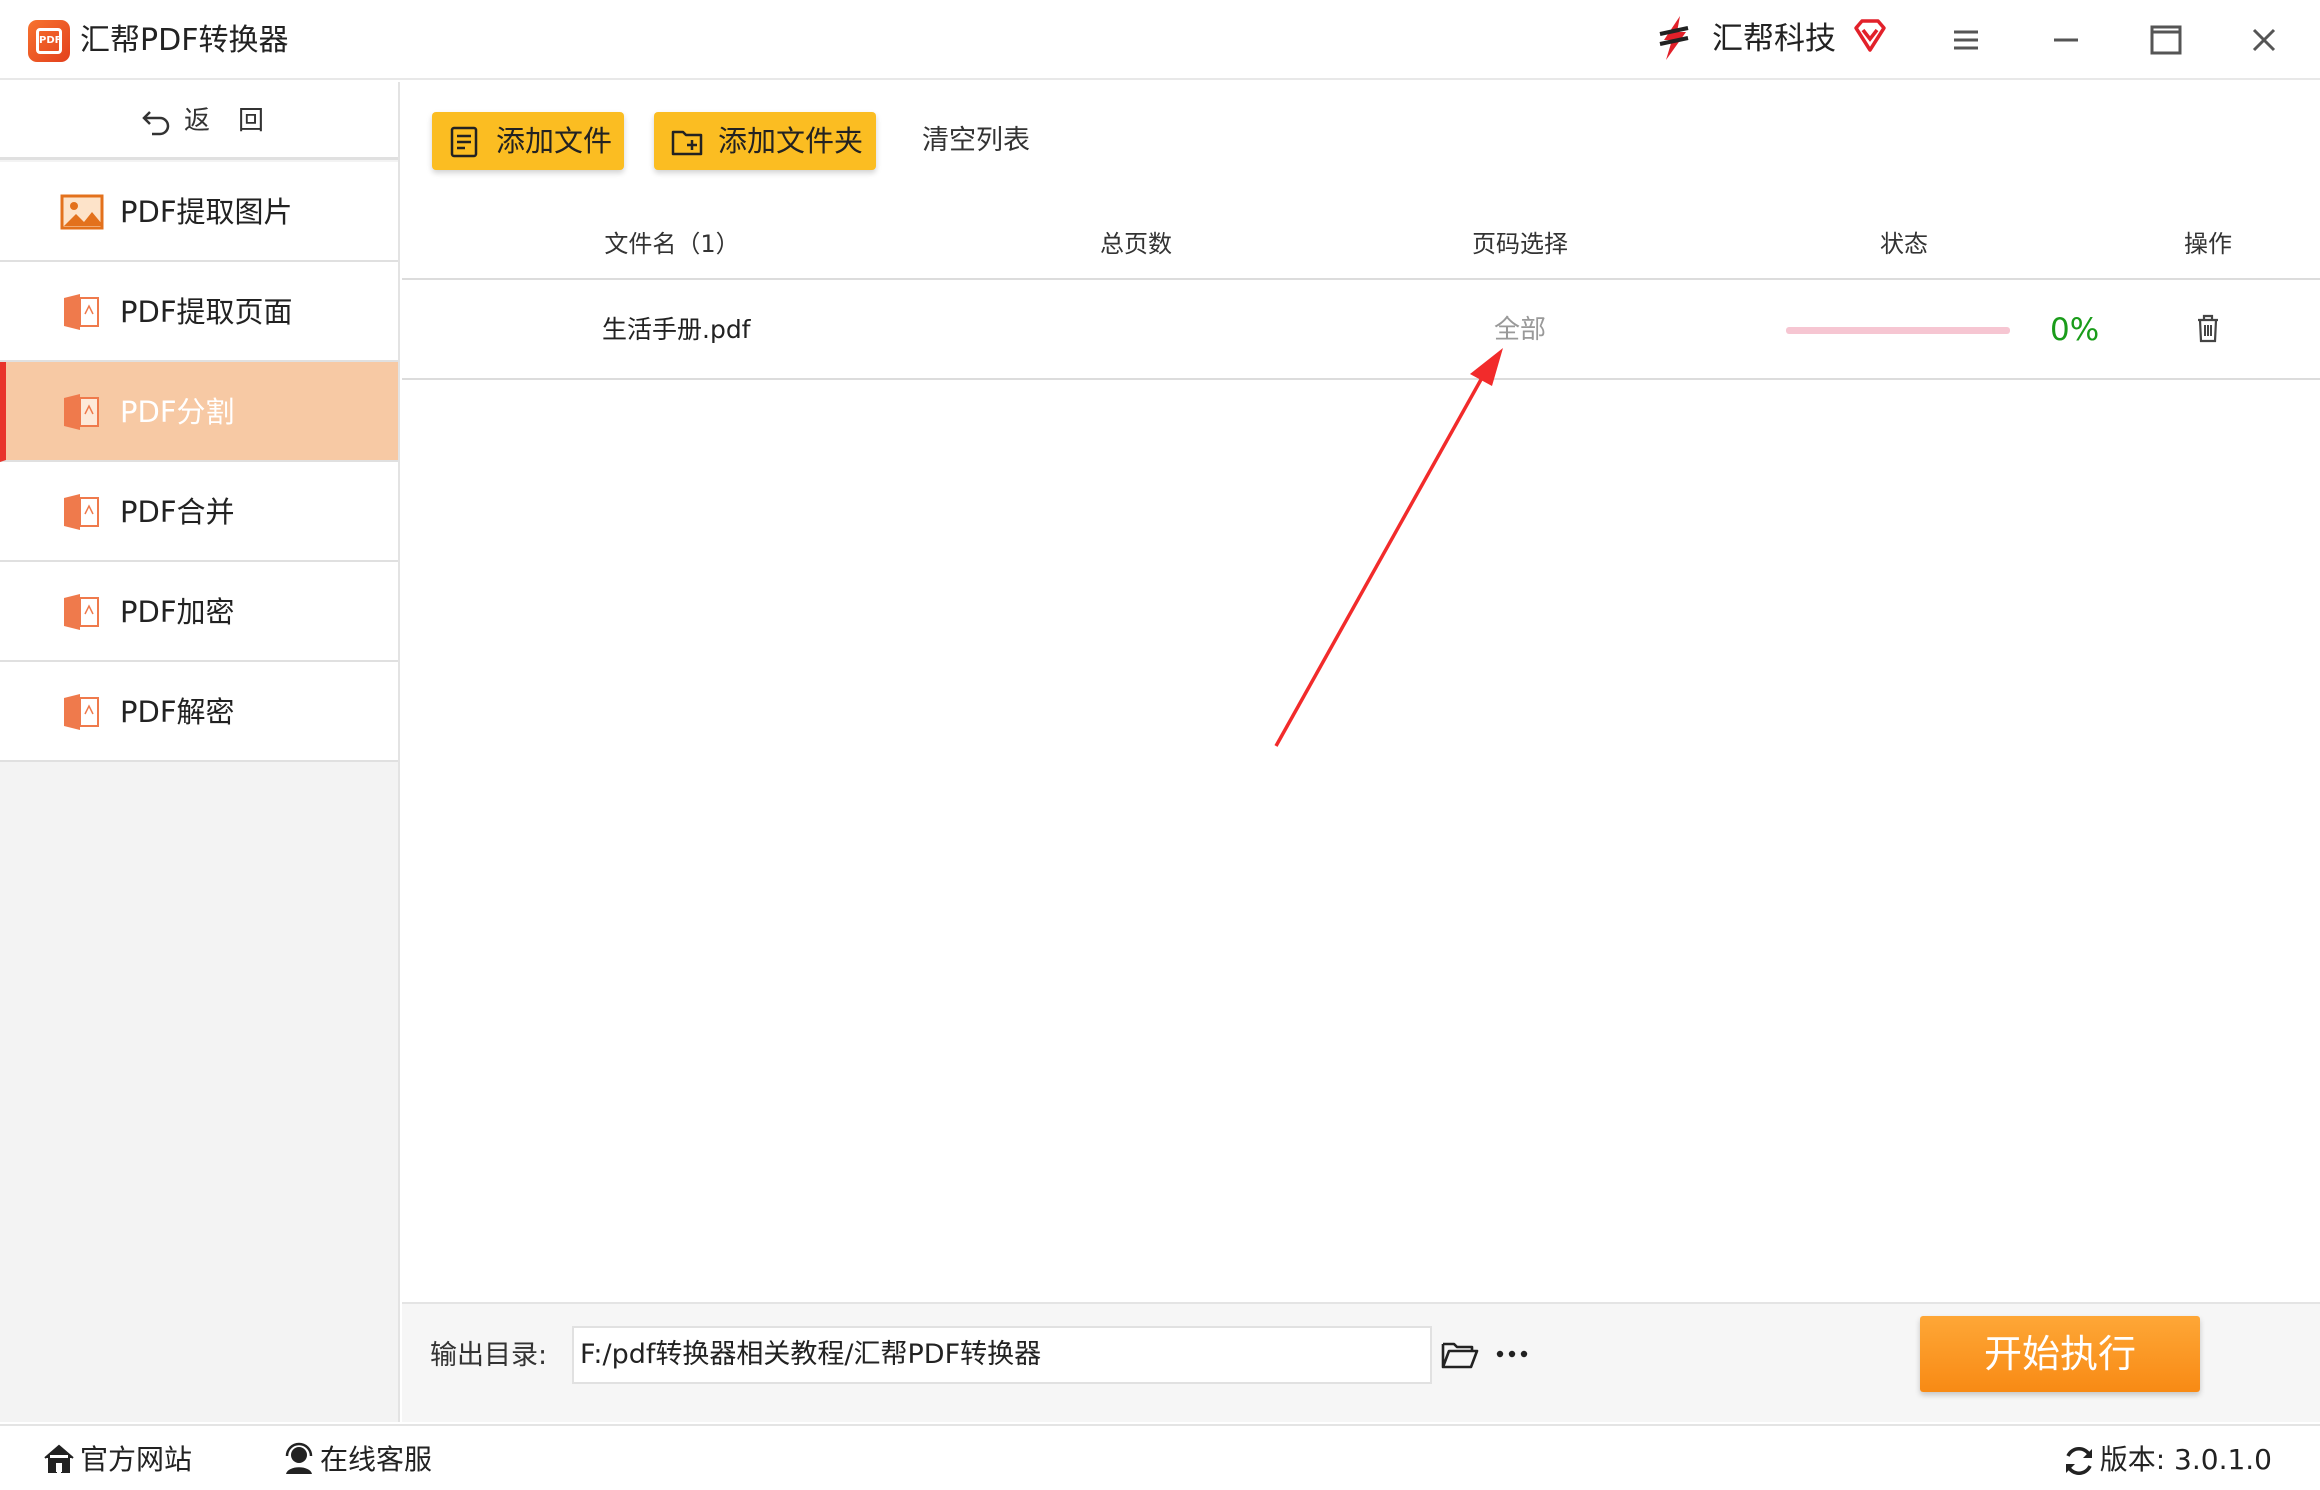  What do you see at coordinates (299, 1458) in the screenshot?
I see `support-headset-icon` at bounding box center [299, 1458].